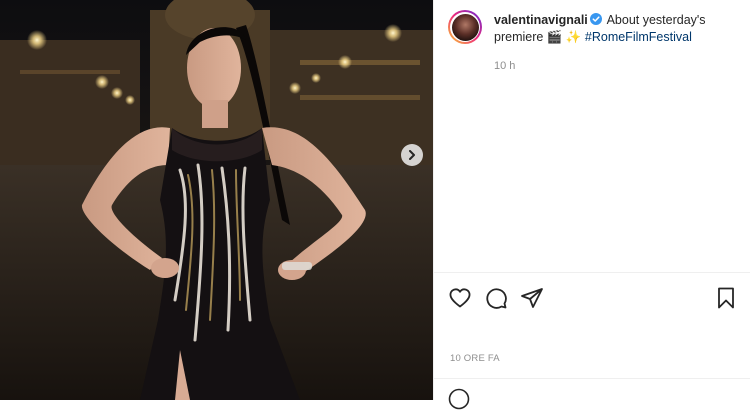 The width and height of the screenshot is (750, 415). I want to click on avatar-story-ring, so click(465, 27).